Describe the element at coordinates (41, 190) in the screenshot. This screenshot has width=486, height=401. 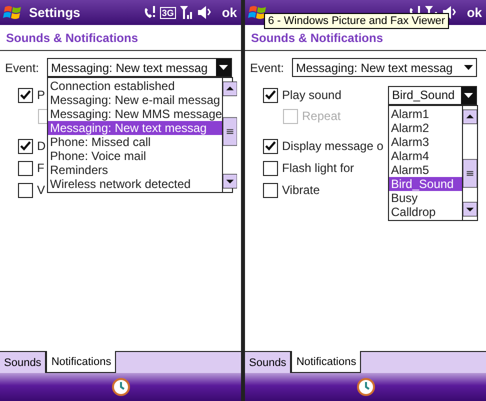
I see `option-label: V` at that location.